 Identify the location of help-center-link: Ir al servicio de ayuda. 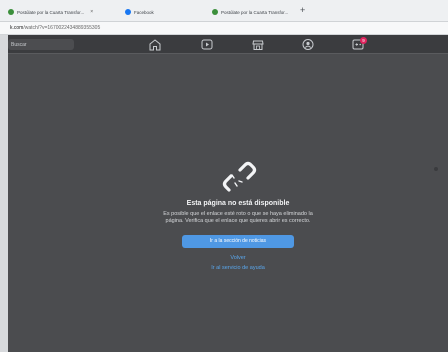
(238, 268).